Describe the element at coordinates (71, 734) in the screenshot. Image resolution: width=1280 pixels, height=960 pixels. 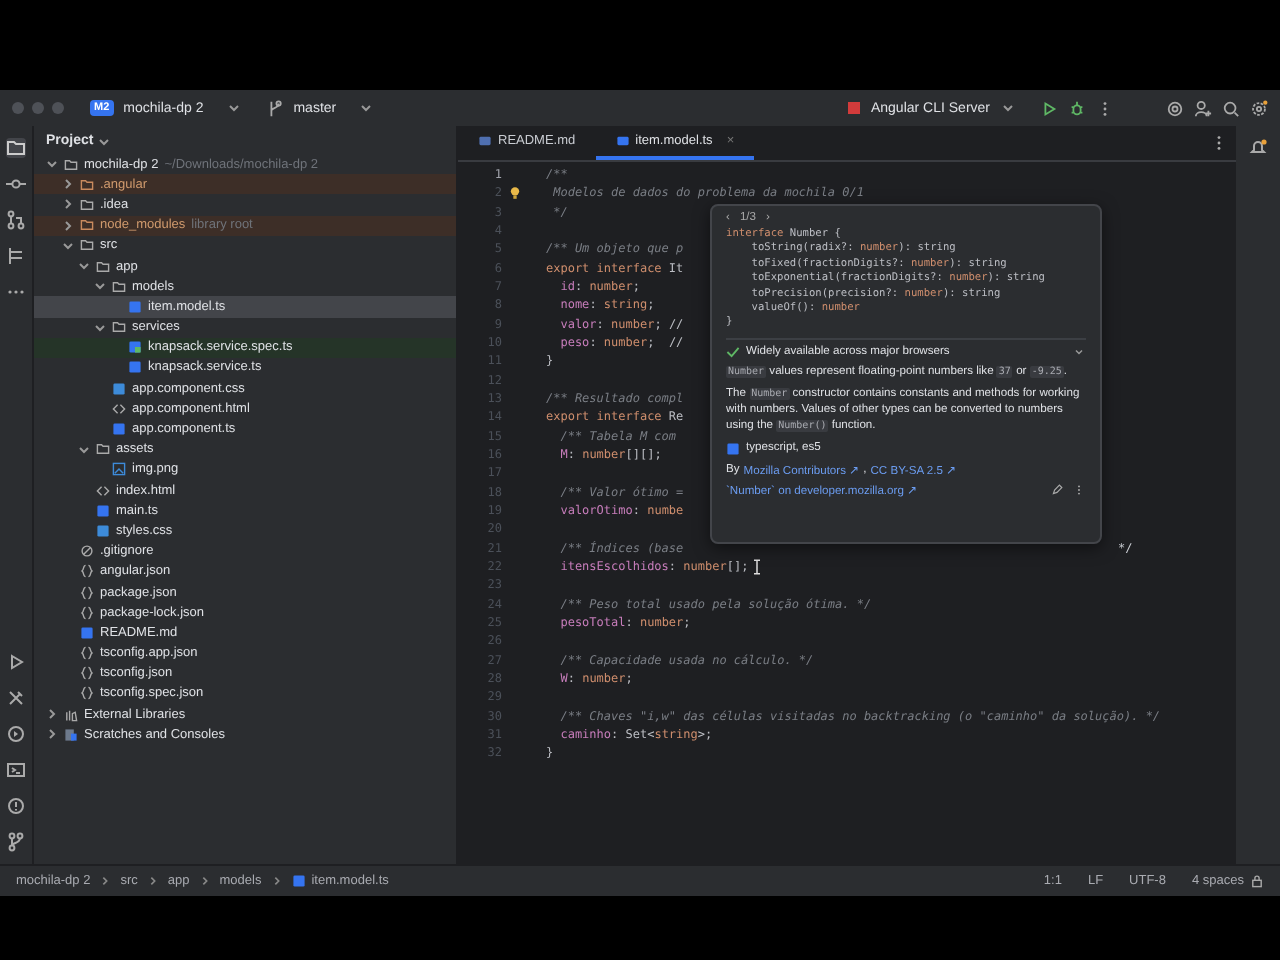
I see `scratch-file-icon` at that location.